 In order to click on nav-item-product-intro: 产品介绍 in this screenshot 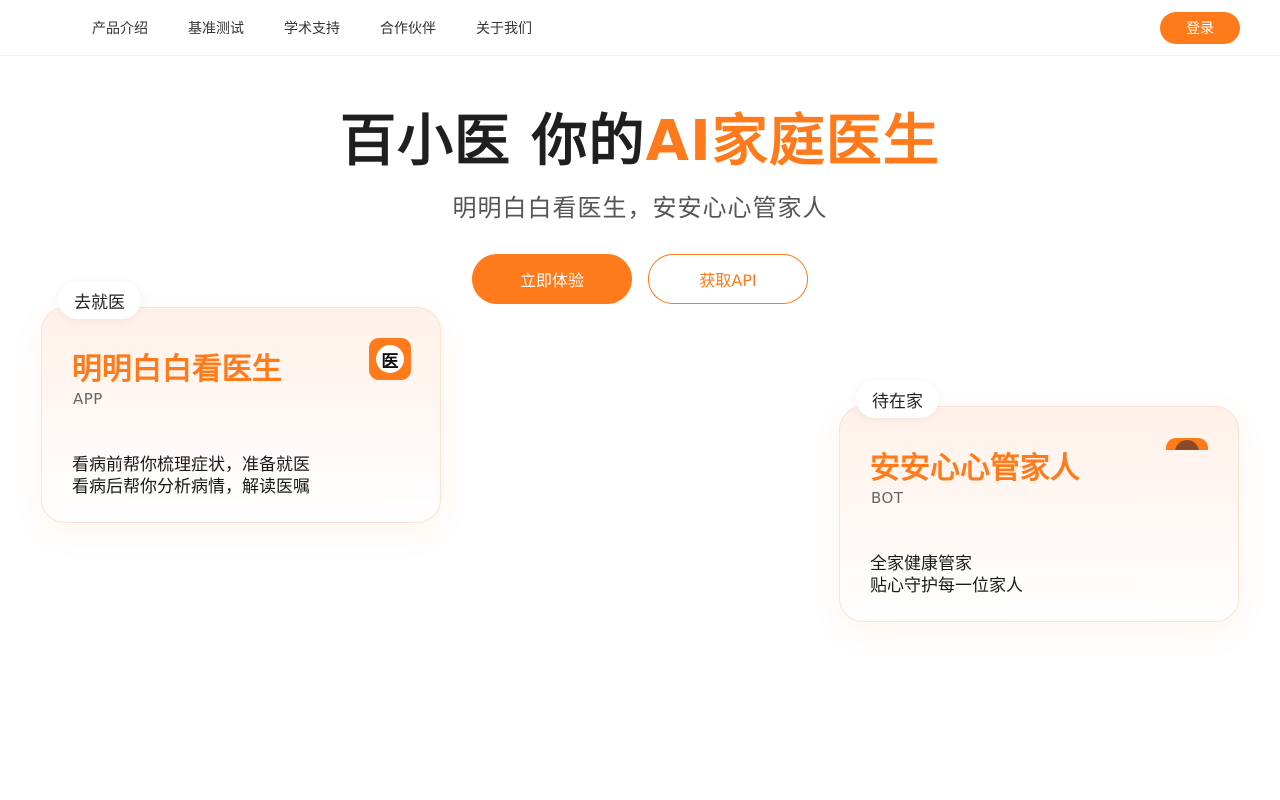, I will do `click(120, 28)`.